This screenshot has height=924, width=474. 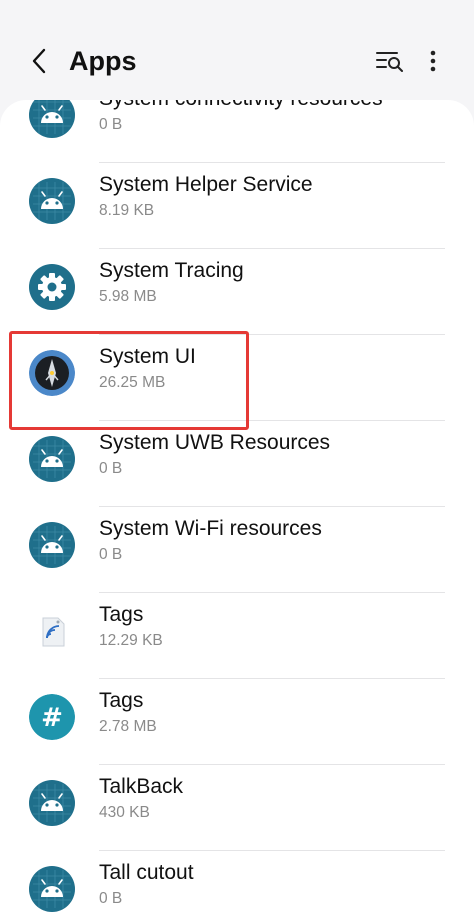 What do you see at coordinates (103, 61) in the screenshot?
I see `page-title: Apps` at bounding box center [103, 61].